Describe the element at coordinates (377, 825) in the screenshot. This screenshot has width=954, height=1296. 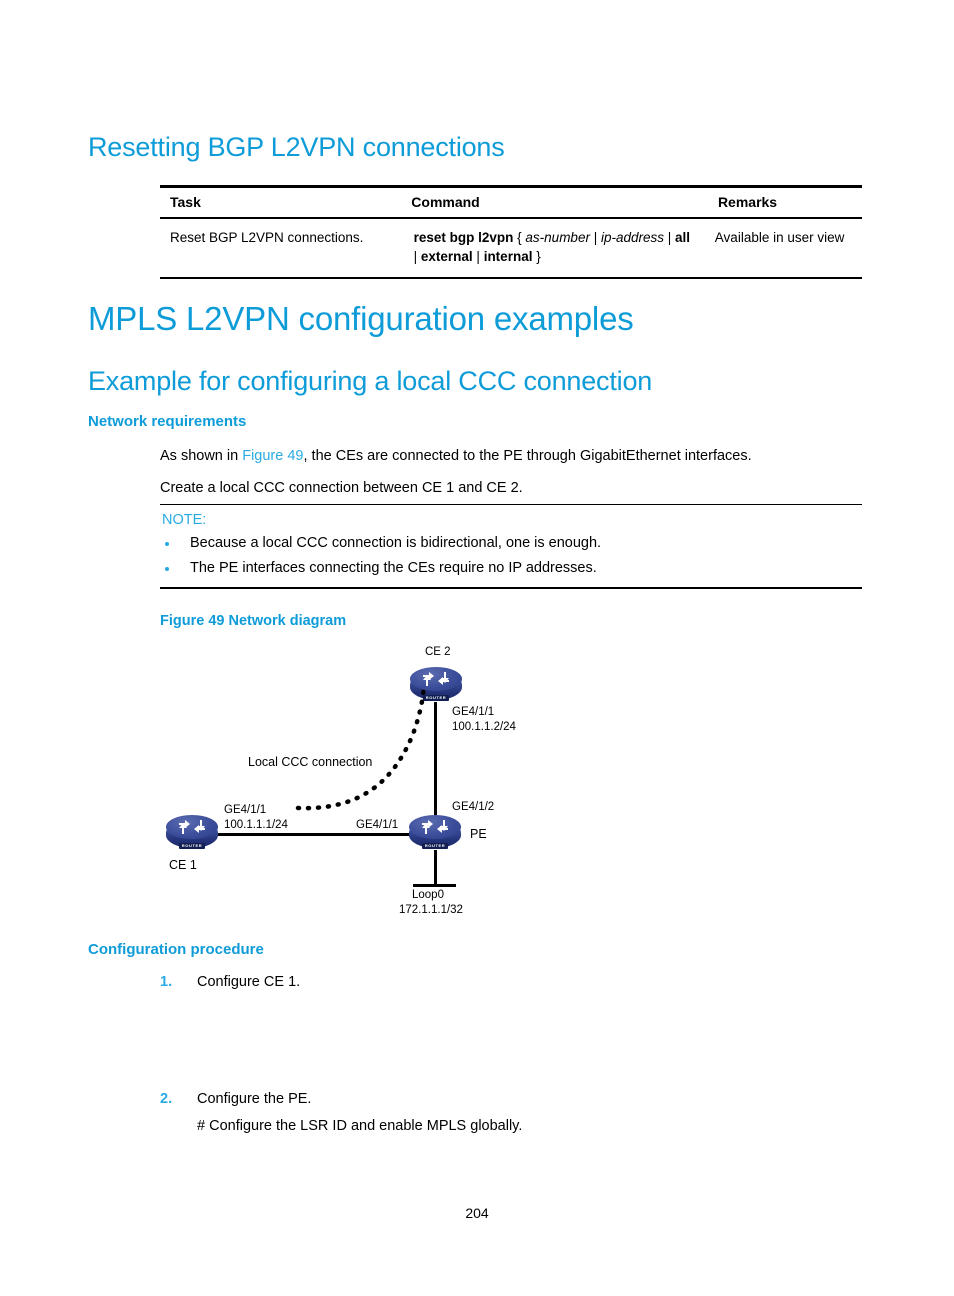
I see `diagram-label-pe-interface-left: GE4/1/1` at that location.